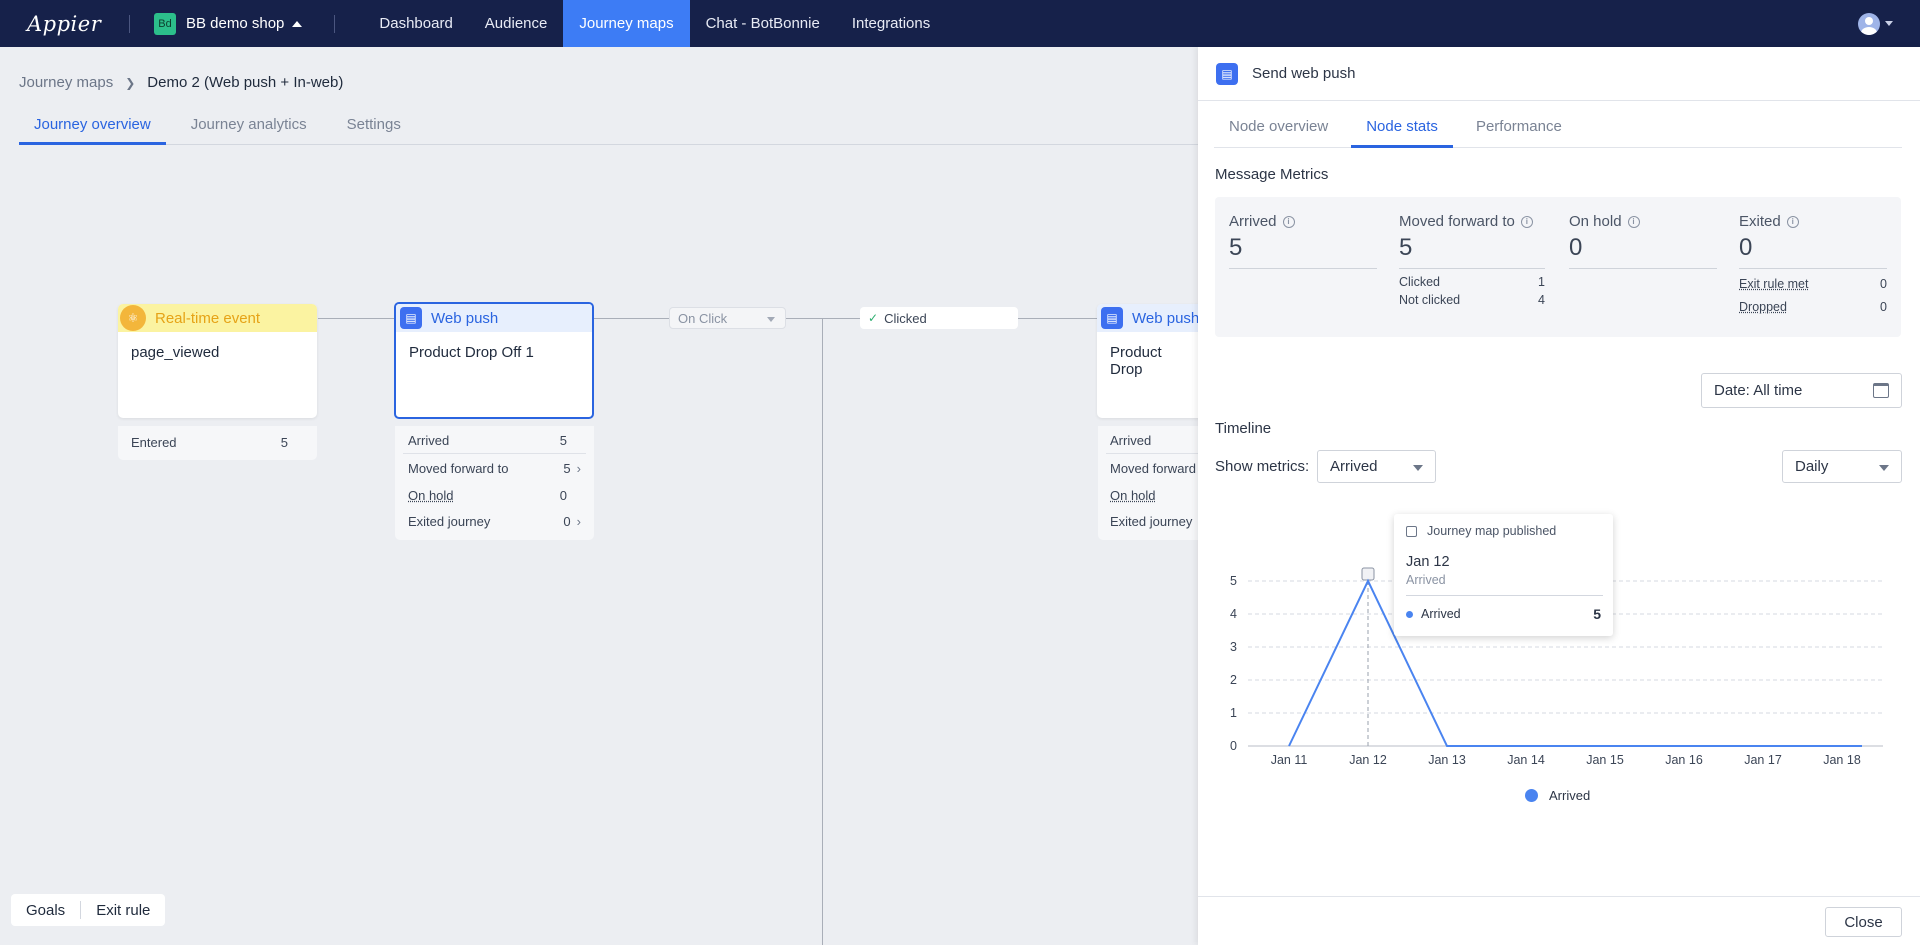  Describe the element at coordinates (1842, 466) in the screenshot. I see `granularity-select: Daily` at that location.